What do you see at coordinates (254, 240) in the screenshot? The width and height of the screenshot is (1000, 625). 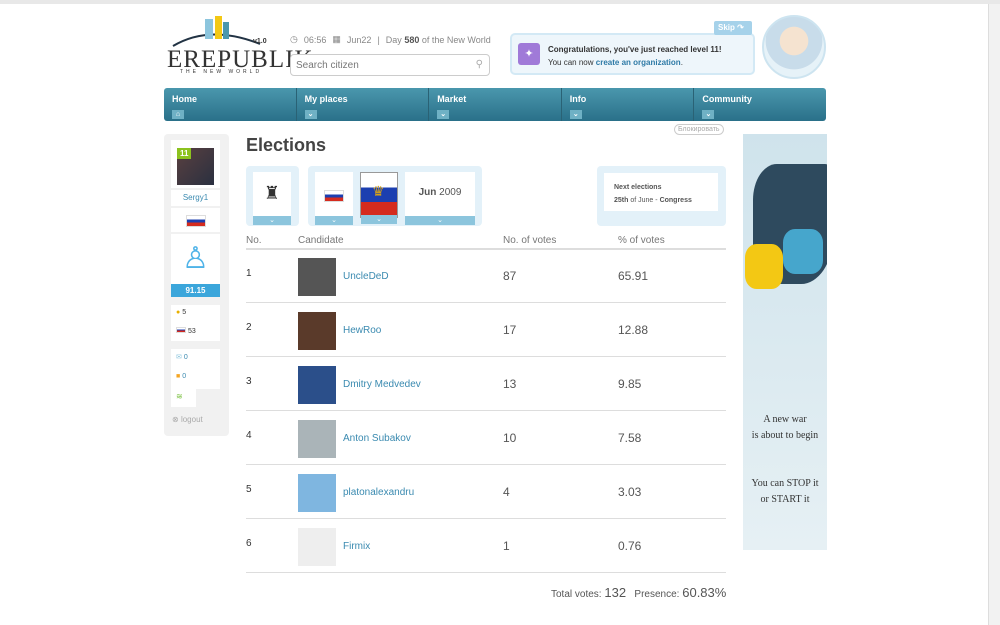 I see `header-no: No.` at bounding box center [254, 240].